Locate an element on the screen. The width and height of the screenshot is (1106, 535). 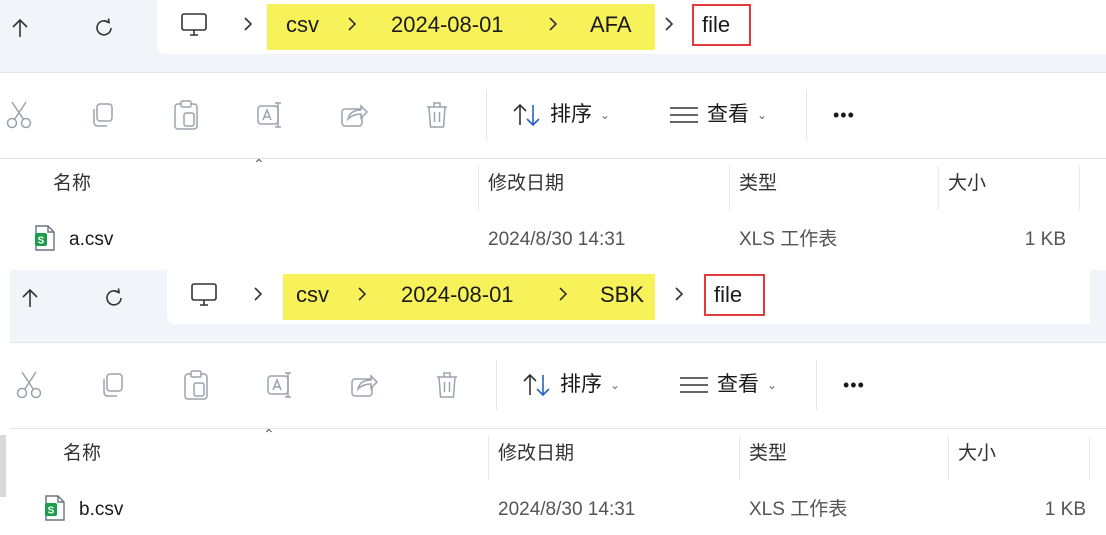
file-row: S b.csv 2024/8/30 14:31 XLS 工作表 1 KB is located at coordinates (558, 508).